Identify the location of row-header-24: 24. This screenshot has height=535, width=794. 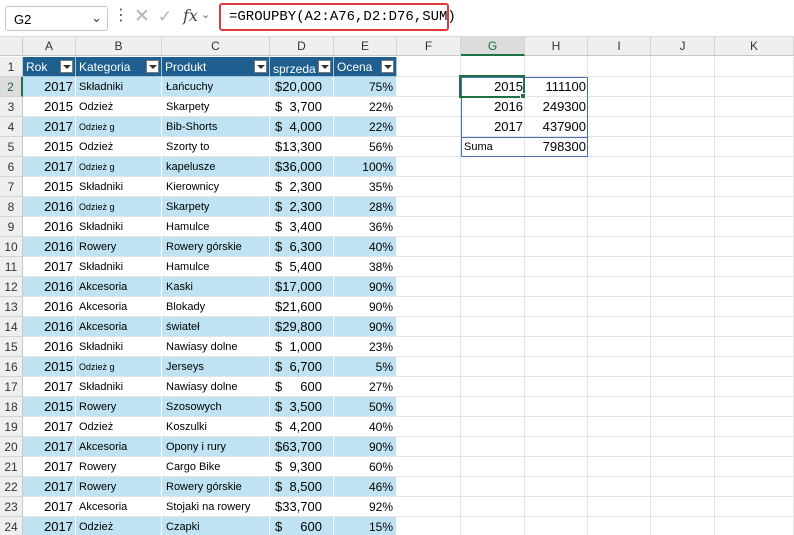
(11, 526).